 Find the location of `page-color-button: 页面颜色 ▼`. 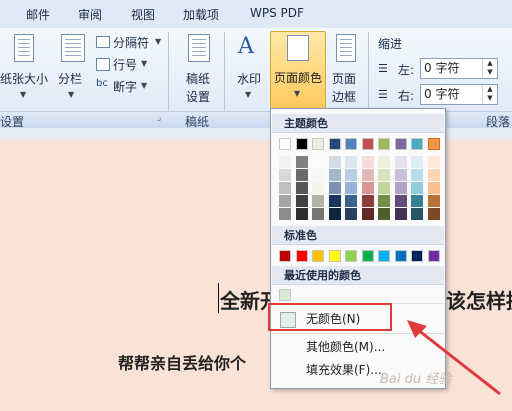

page-color-button: 页面颜色 ▼ is located at coordinates (298, 71).